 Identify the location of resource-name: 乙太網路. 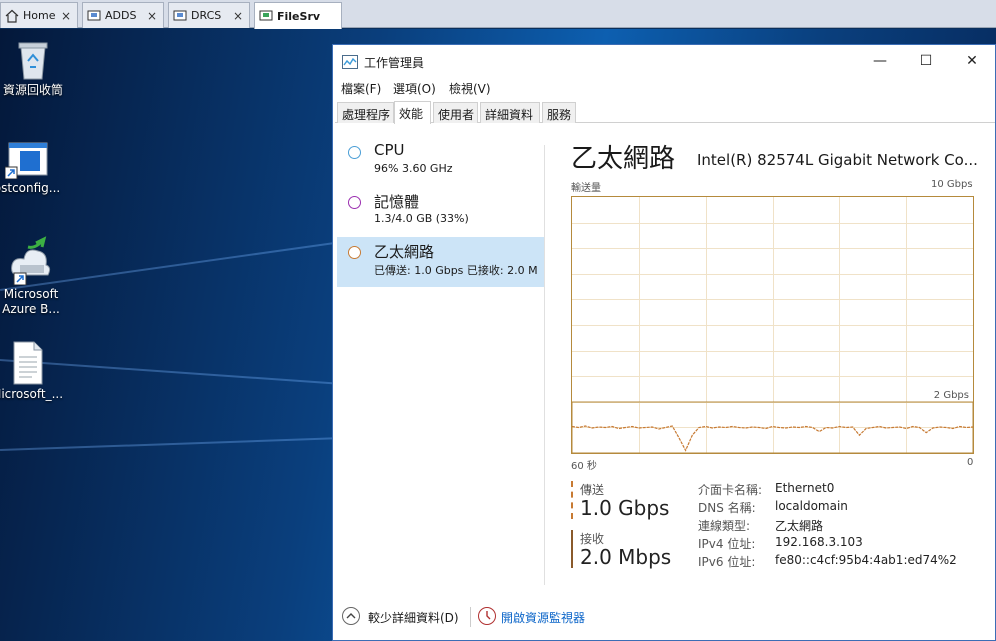
(404, 252).